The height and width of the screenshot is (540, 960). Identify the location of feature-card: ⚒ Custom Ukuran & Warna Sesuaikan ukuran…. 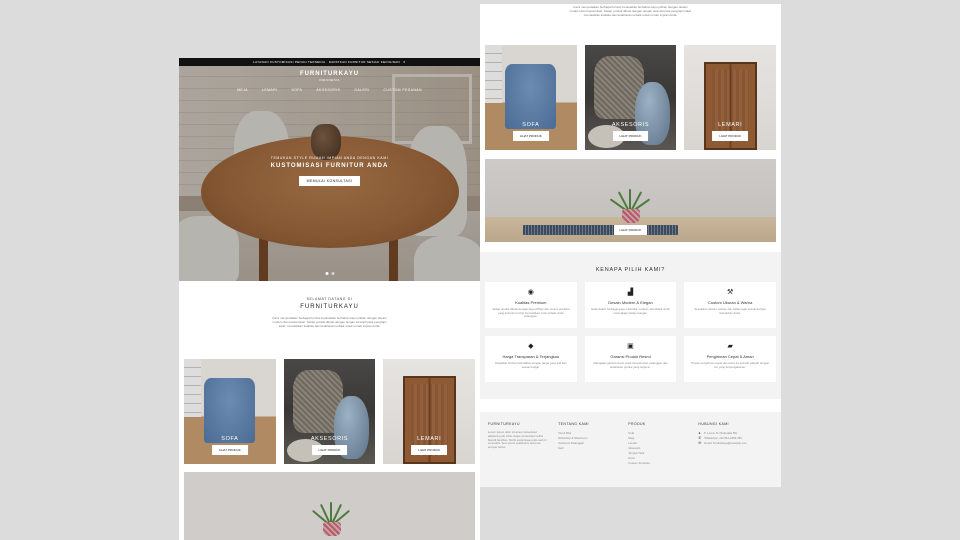
(730, 305).